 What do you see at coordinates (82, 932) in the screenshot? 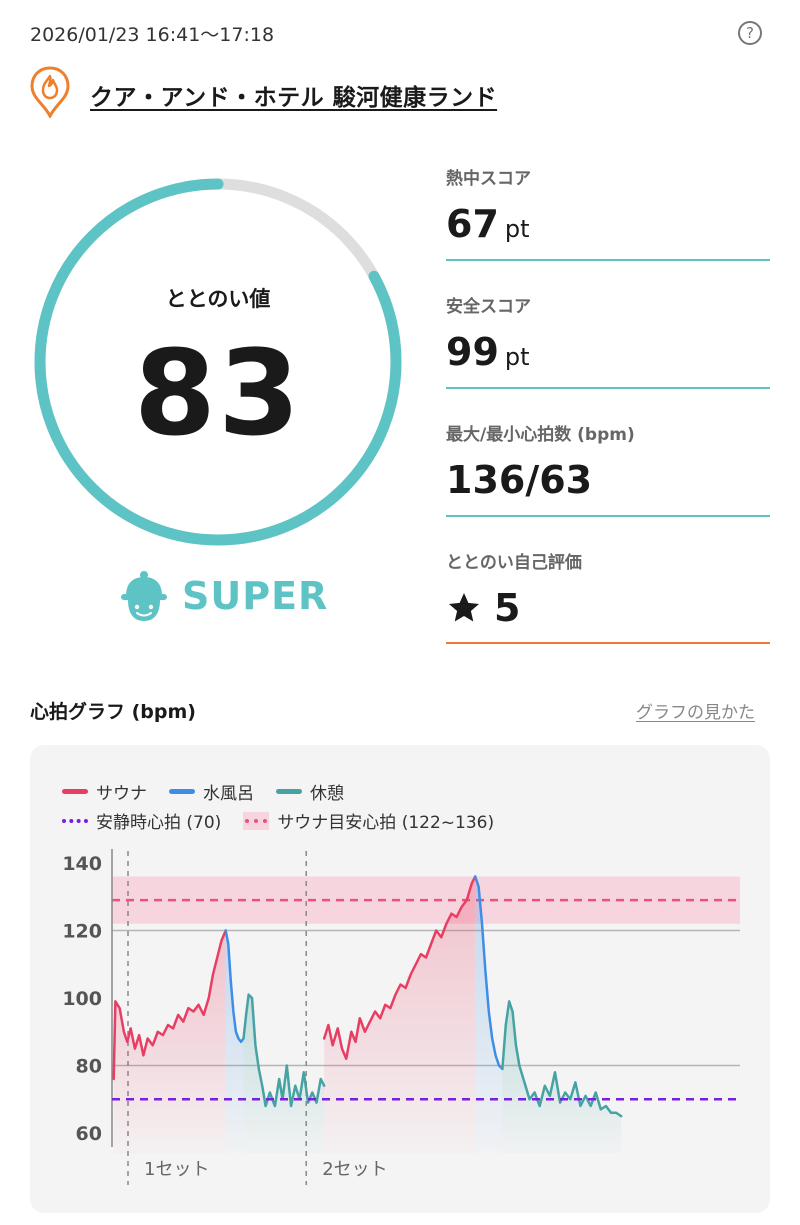
I see `y-tick-label: 120` at bounding box center [82, 932].